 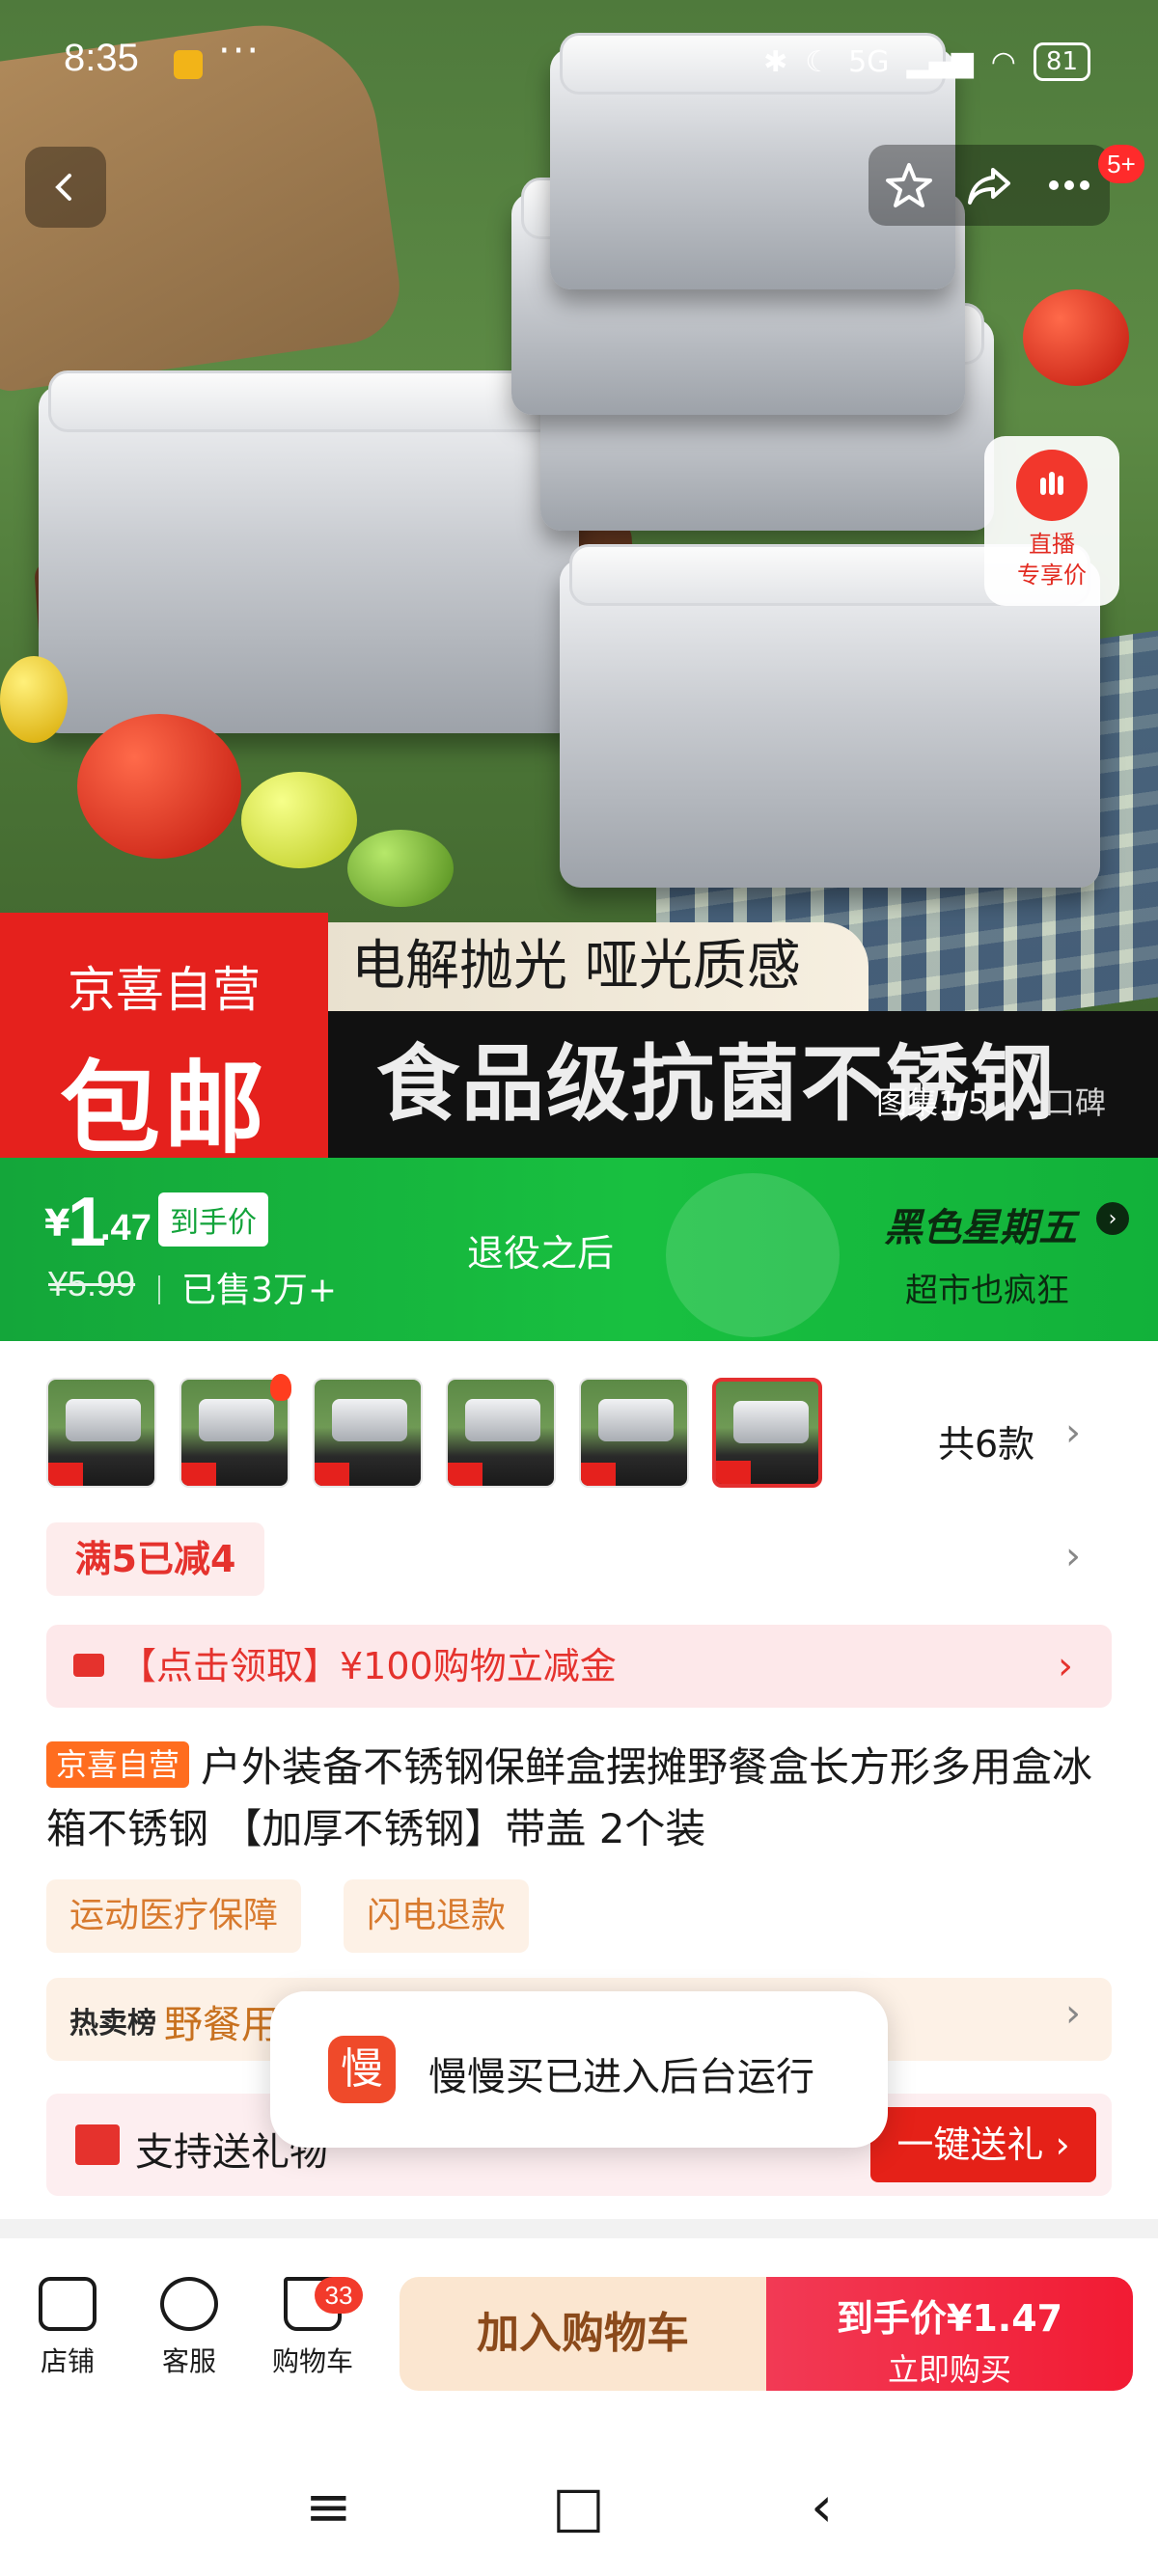 What do you see at coordinates (598, 966) in the screenshot?
I see `banner-slogan: 电解抛光 哑光质感` at bounding box center [598, 966].